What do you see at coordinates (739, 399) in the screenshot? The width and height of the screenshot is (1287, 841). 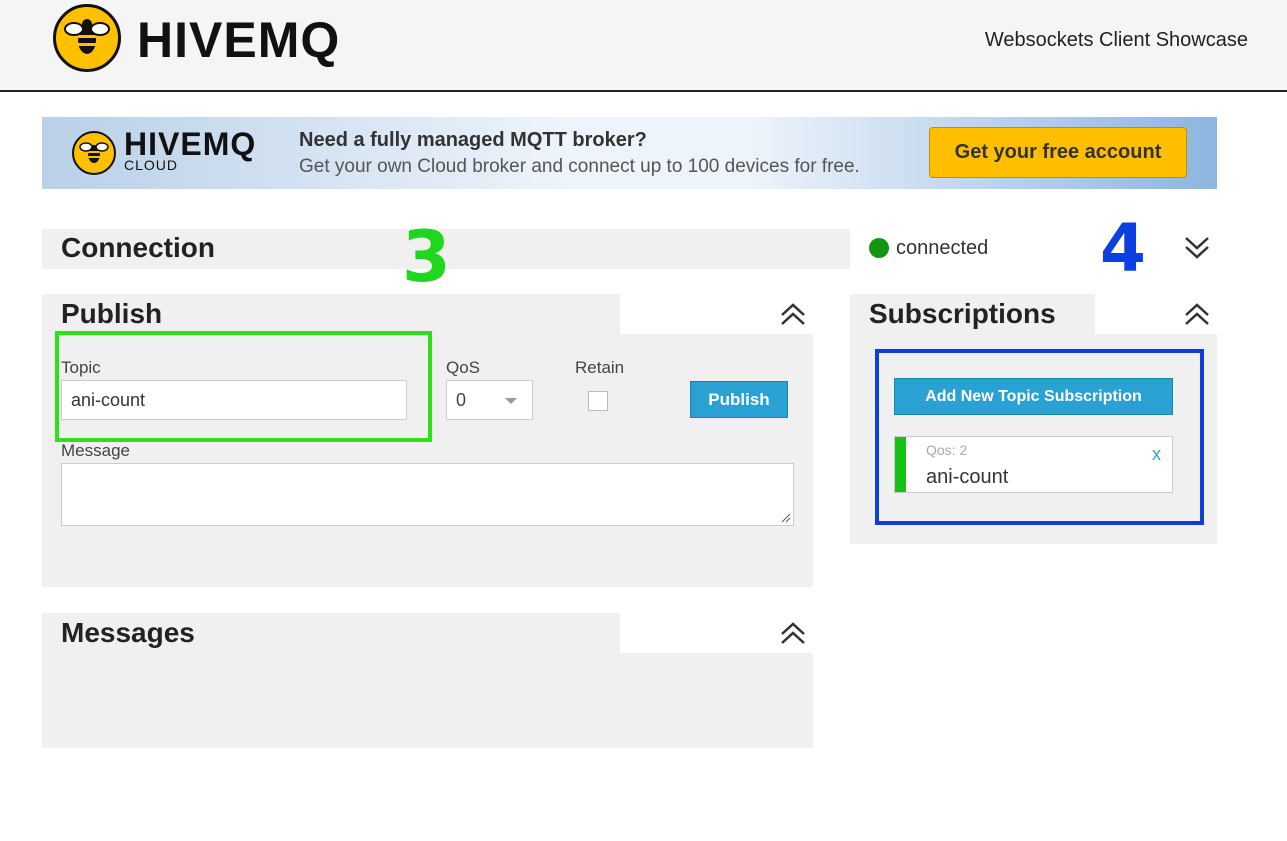 I see `publish-button: Publish` at bounding box center [739, 399].